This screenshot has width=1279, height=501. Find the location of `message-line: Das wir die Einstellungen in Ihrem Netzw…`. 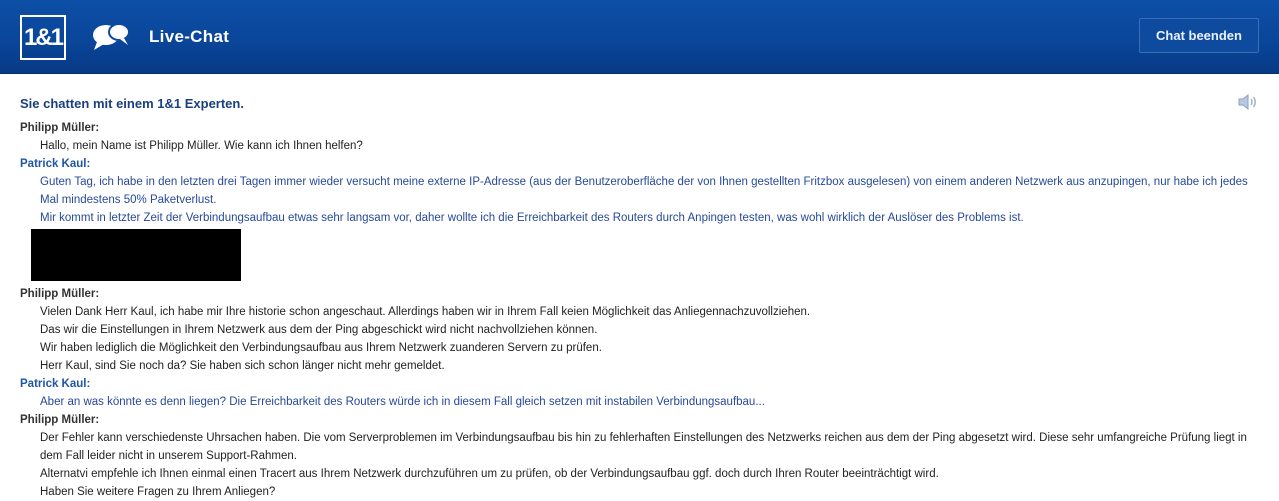

message-line: Das wir die Einstellungen in Ihrem Netzw… is located at coordinates (319, 330).